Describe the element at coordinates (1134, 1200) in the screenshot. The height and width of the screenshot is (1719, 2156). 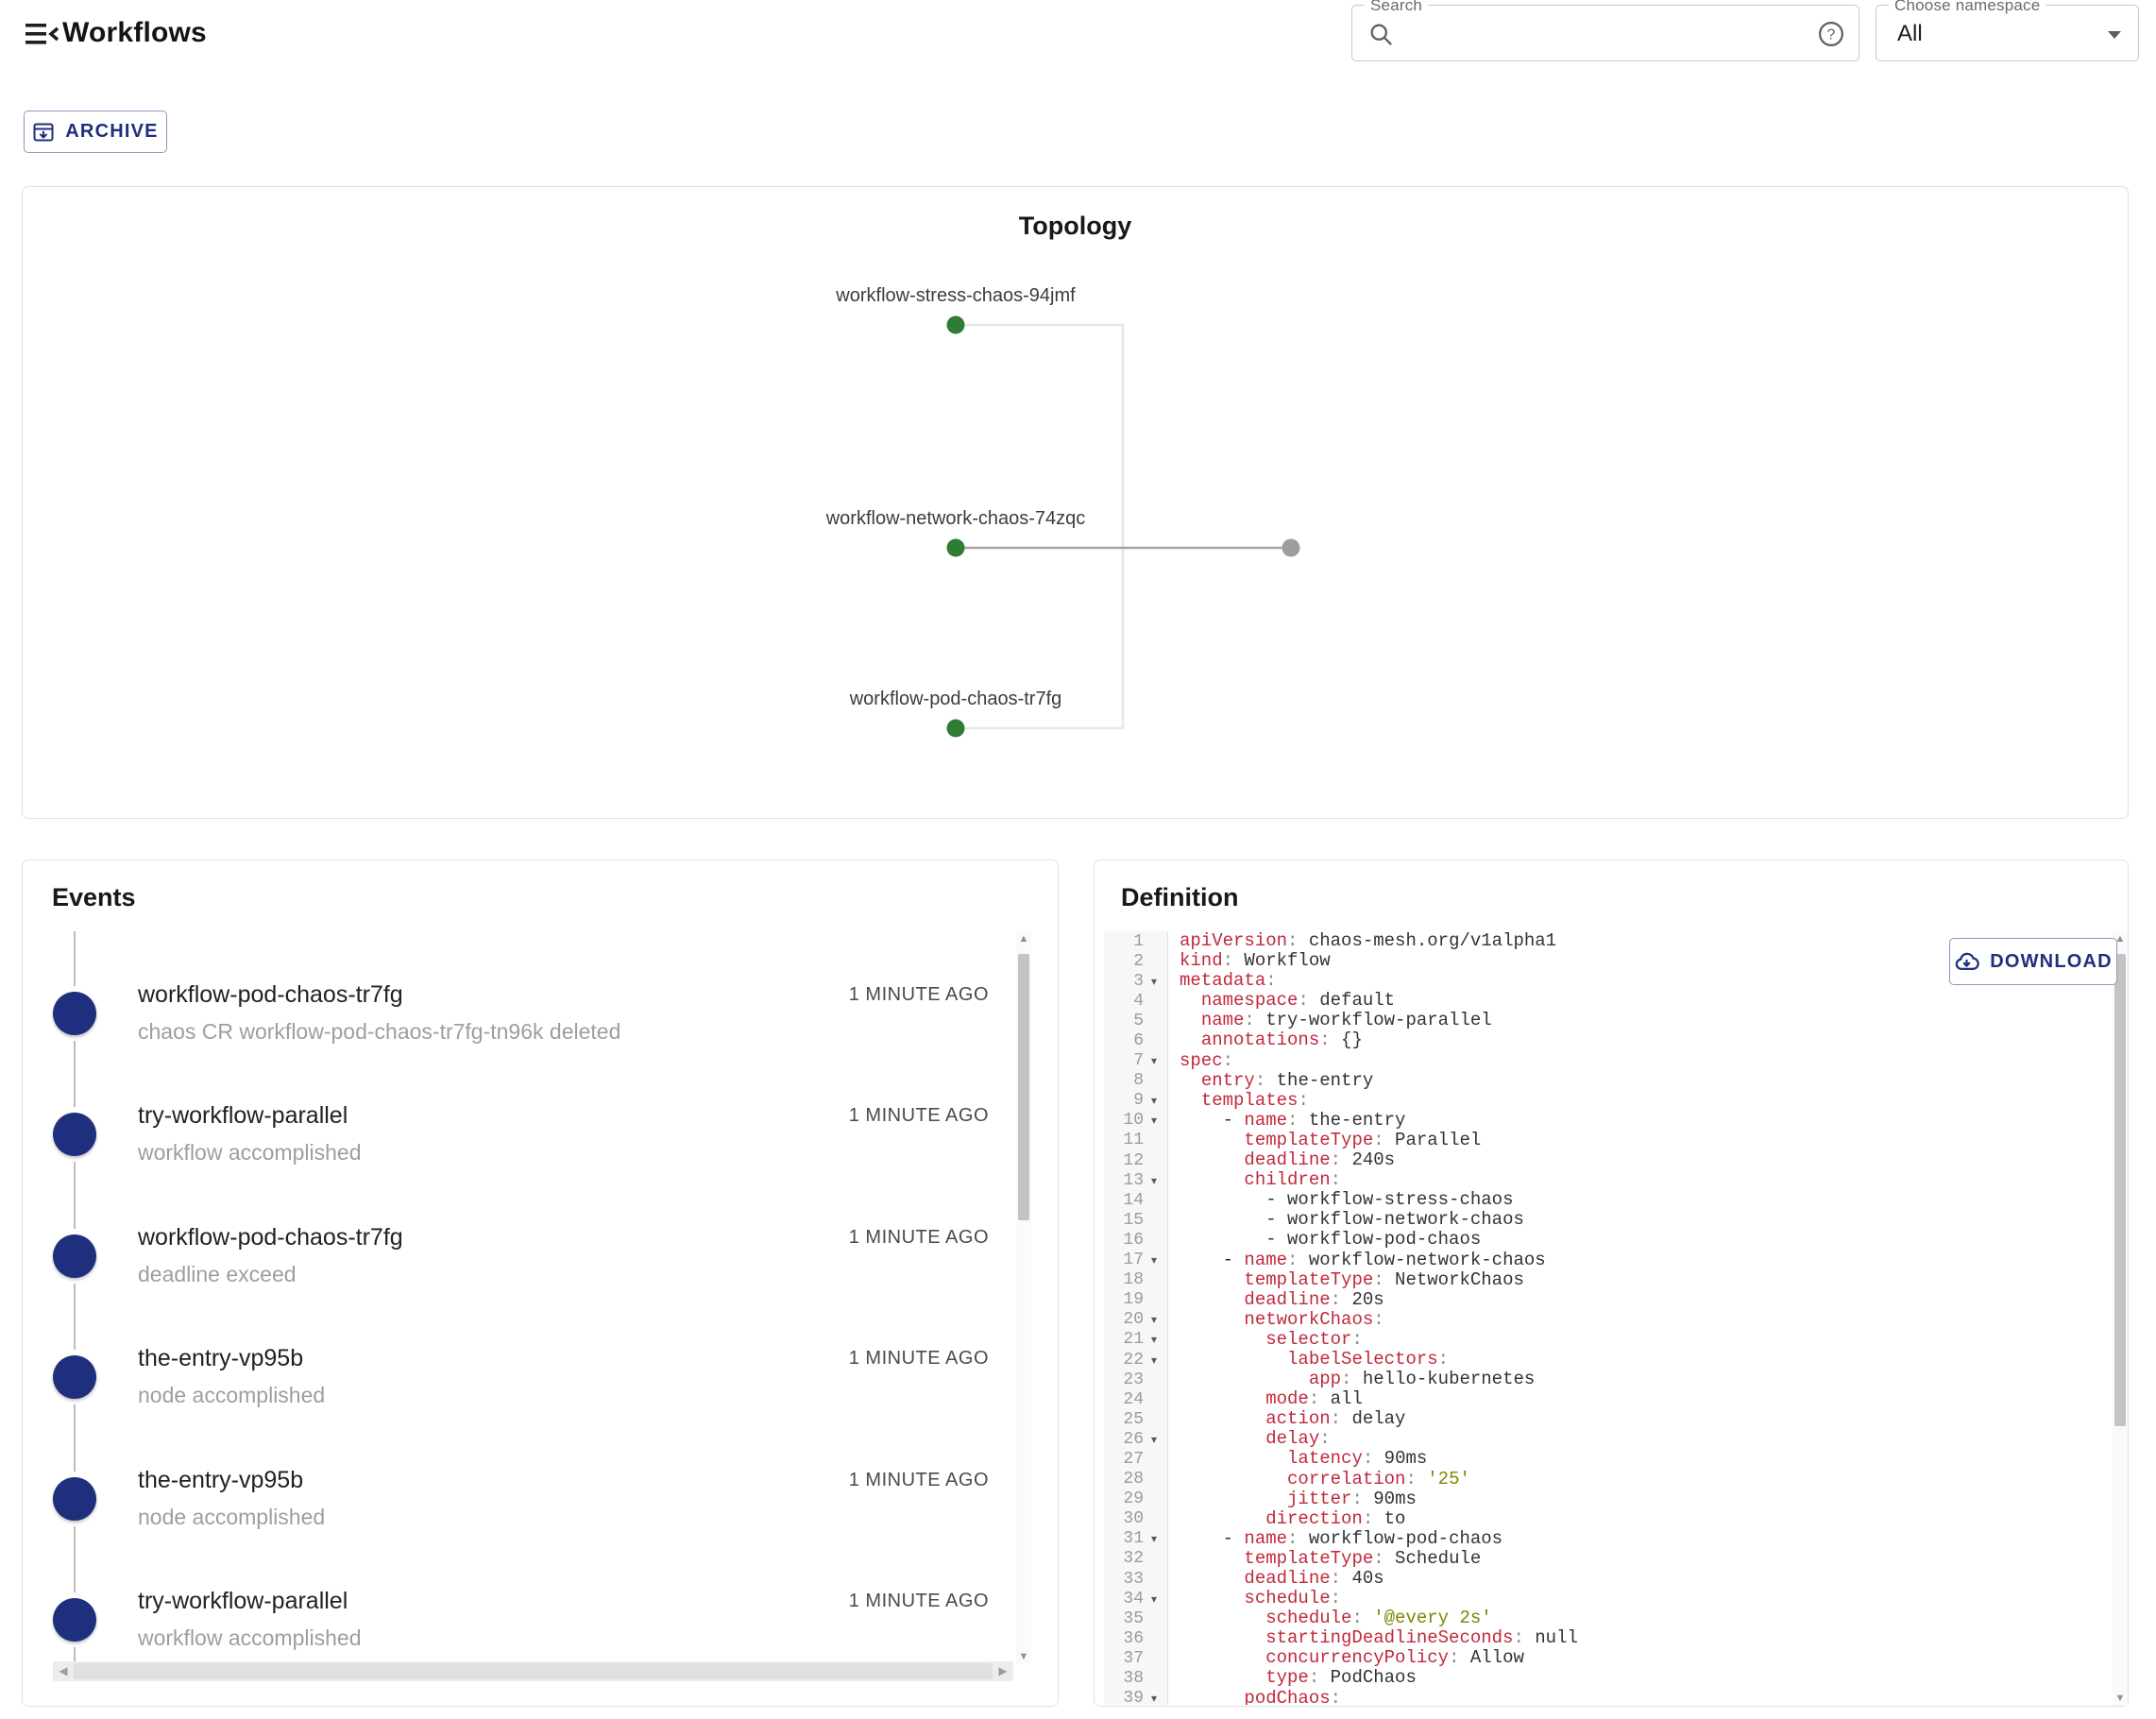
I see `line-number: 14` at that location.